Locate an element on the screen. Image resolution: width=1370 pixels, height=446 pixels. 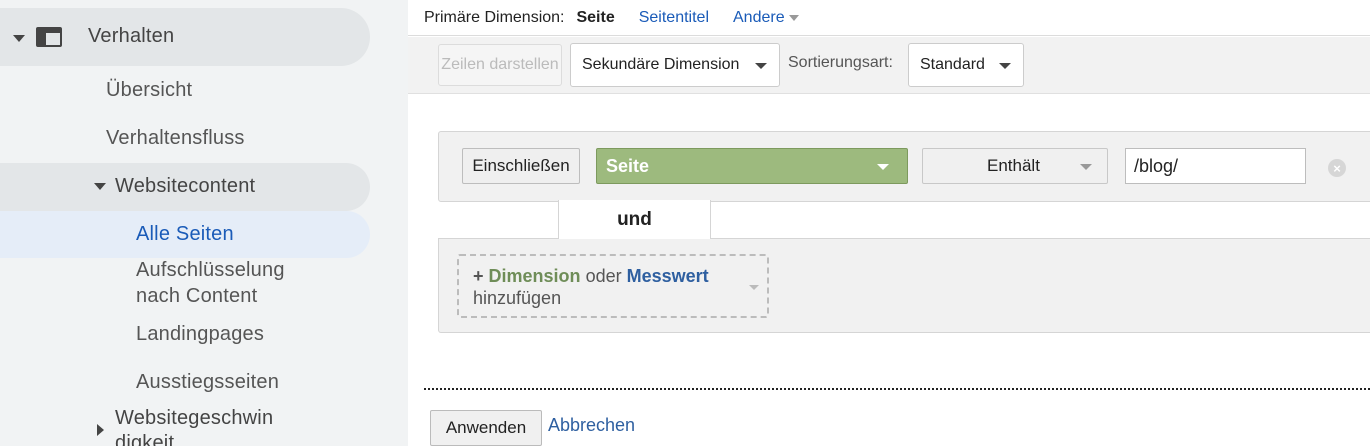
add-or-label: oder is located at coordinates (603, 276).